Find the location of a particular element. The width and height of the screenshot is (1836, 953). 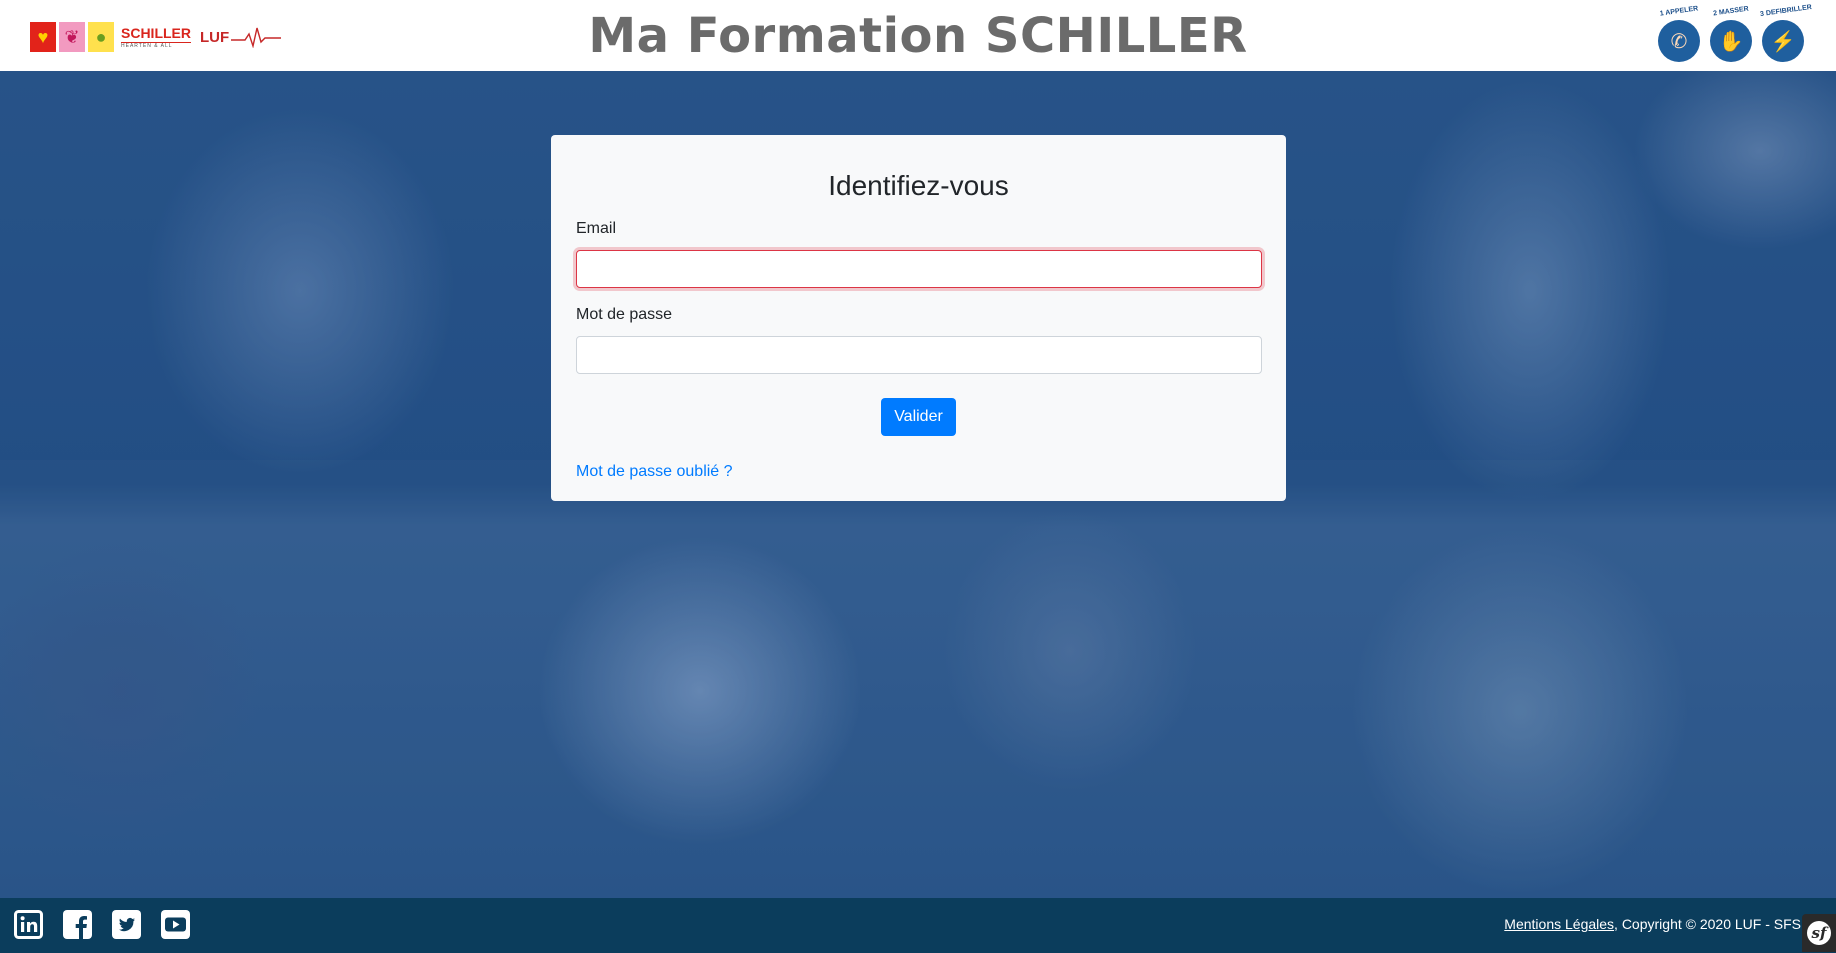

step-call: 1 APPELER ✆ is located at coordinates (1679, 33).